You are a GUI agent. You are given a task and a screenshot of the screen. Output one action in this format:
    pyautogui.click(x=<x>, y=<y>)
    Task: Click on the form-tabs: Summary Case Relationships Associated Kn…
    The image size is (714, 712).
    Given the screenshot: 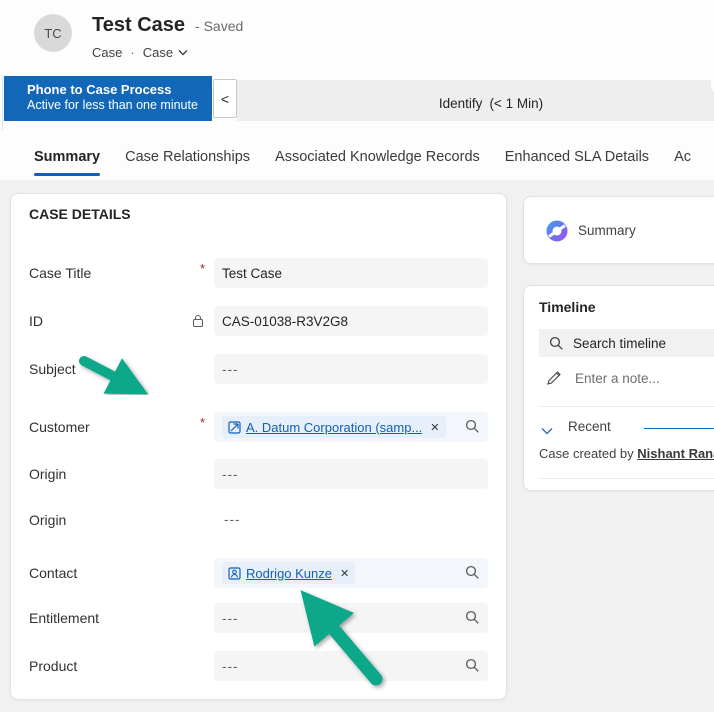 What is the action you would take?
    pyautogui.click(x=357, y=155)
    